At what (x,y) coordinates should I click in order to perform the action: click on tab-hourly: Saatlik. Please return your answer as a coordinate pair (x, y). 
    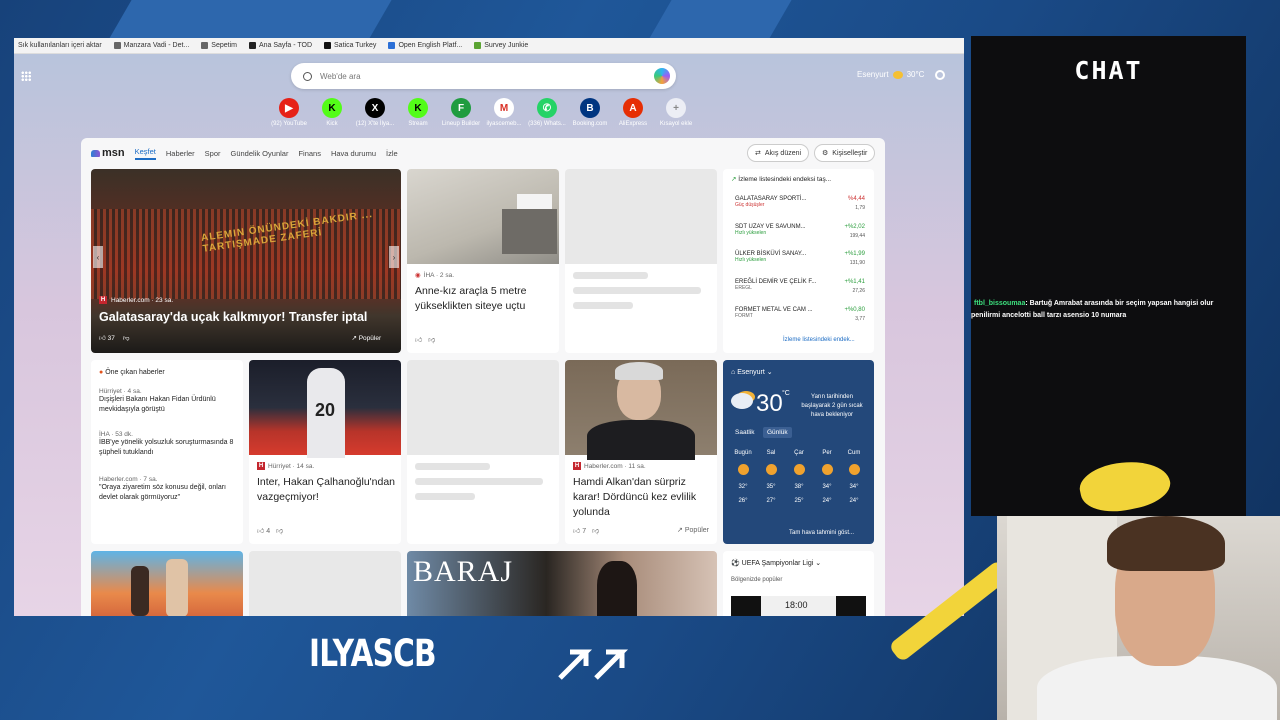
    Looking at the image, I should click on (745, 432).